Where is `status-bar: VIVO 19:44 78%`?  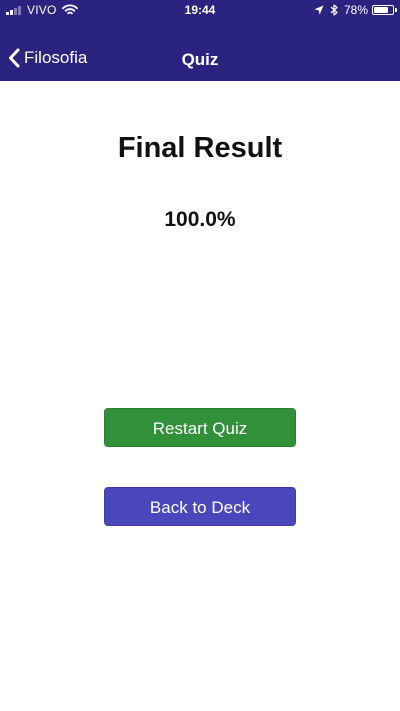
status-bar: VIVO 19:44 78% is located at coordinates (200, 11).